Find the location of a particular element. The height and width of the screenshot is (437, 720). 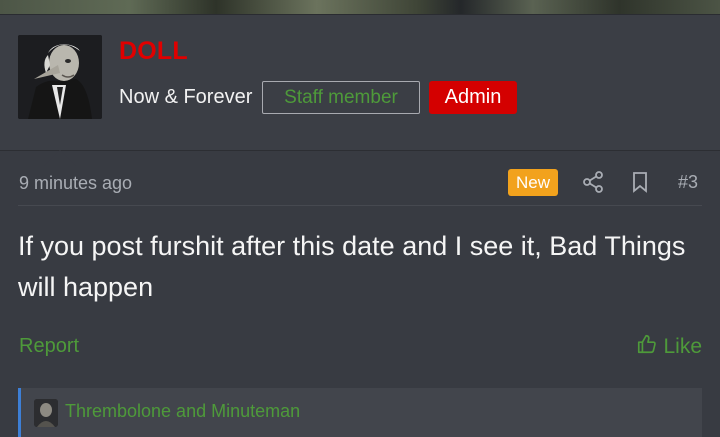

username: DOLL is located at coordinates (153, 51).